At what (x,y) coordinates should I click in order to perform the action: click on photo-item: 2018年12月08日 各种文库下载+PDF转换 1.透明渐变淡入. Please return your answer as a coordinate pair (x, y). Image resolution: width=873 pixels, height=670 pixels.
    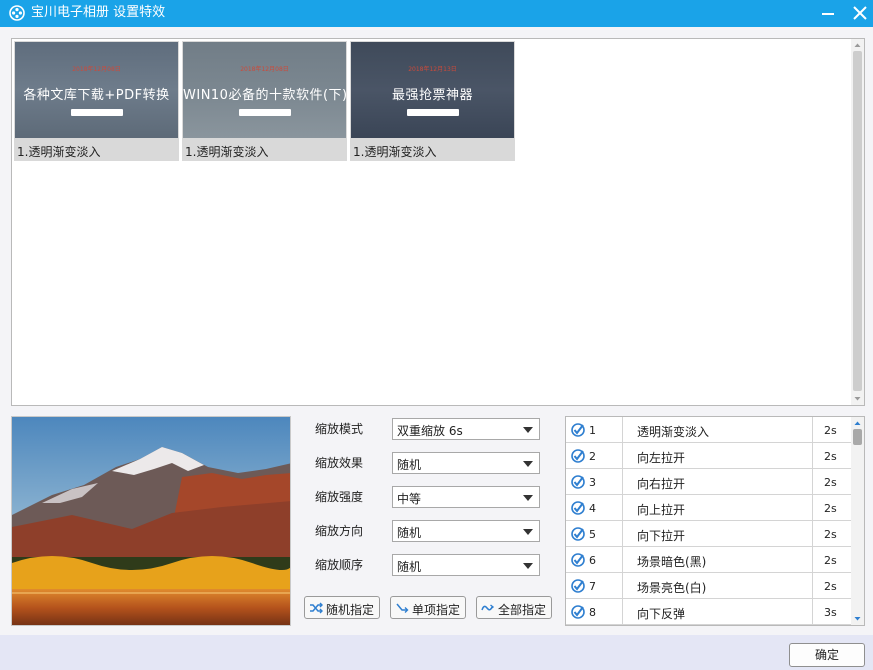
    Looking at the image, I should click on (96, 101).